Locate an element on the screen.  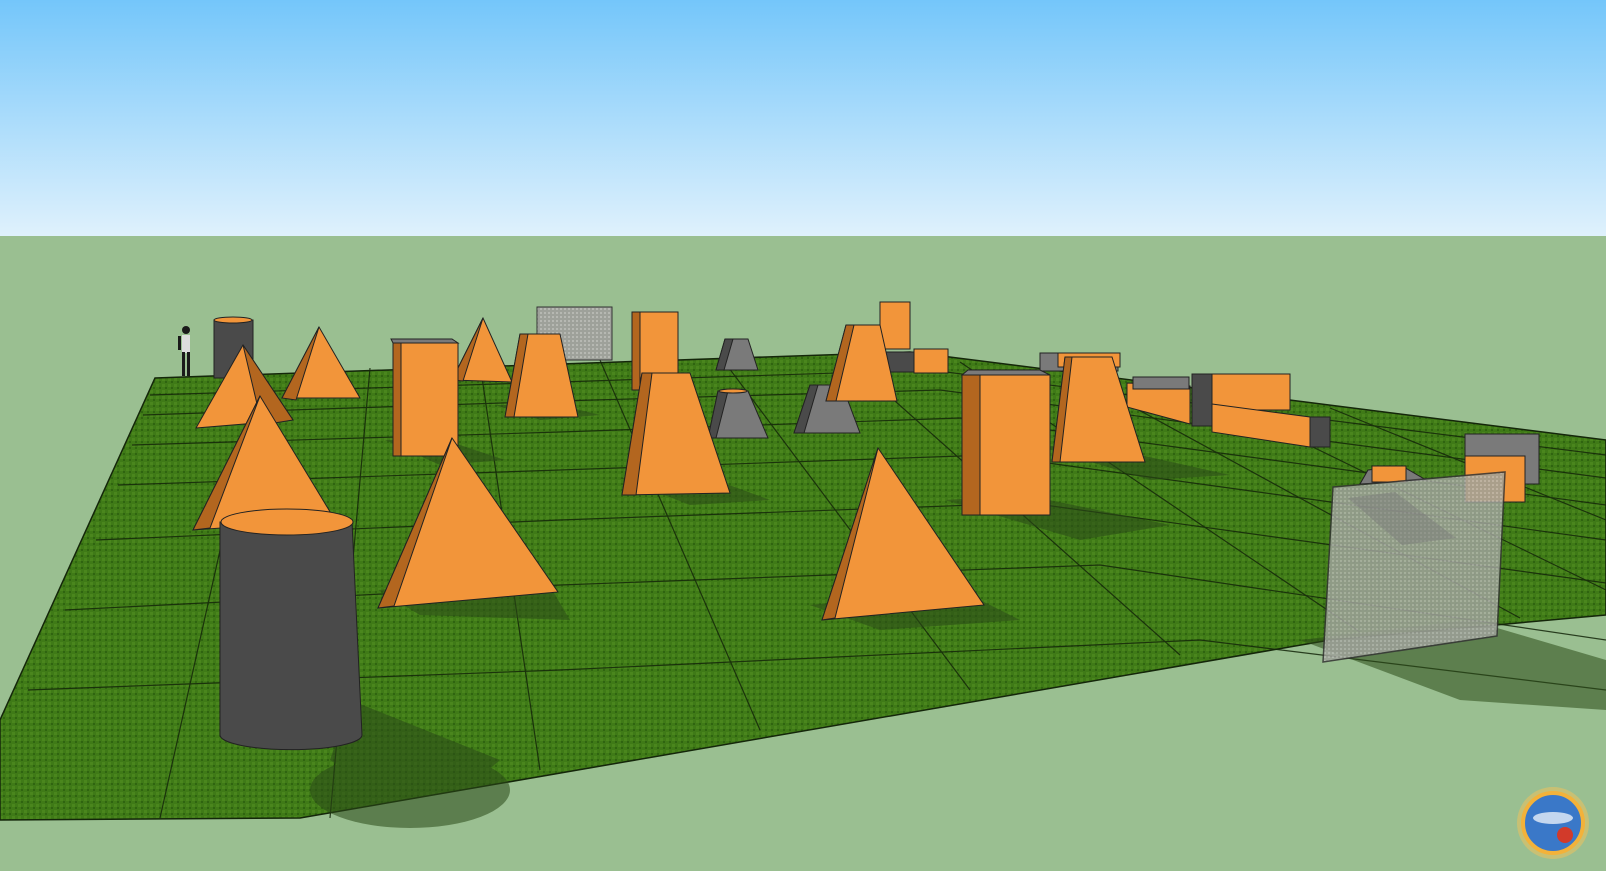
logo-badge is located at coordinates (1553, 823).